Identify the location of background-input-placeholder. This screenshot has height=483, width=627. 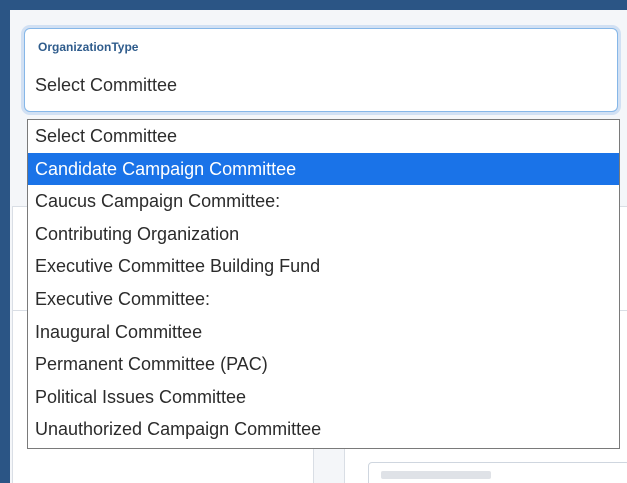
(436, 475).